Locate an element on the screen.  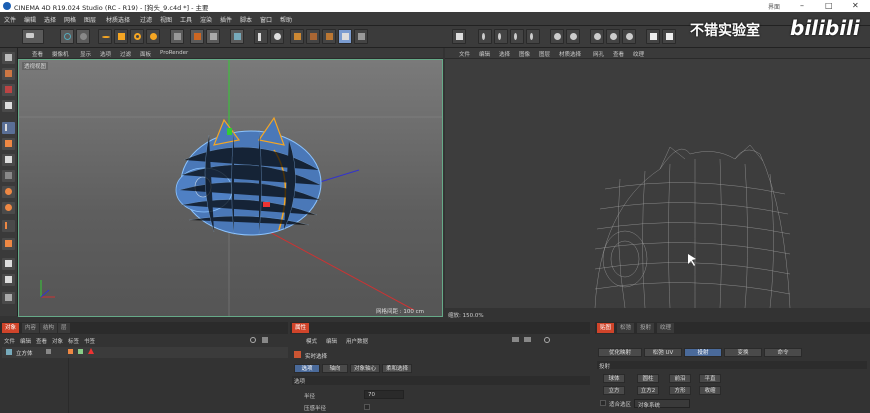
smudge-icon is located at coordinates (8, 208).